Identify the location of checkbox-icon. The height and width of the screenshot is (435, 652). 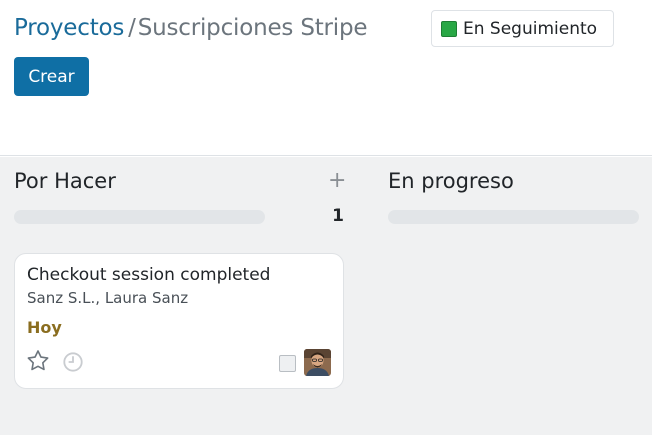
(287, 363).